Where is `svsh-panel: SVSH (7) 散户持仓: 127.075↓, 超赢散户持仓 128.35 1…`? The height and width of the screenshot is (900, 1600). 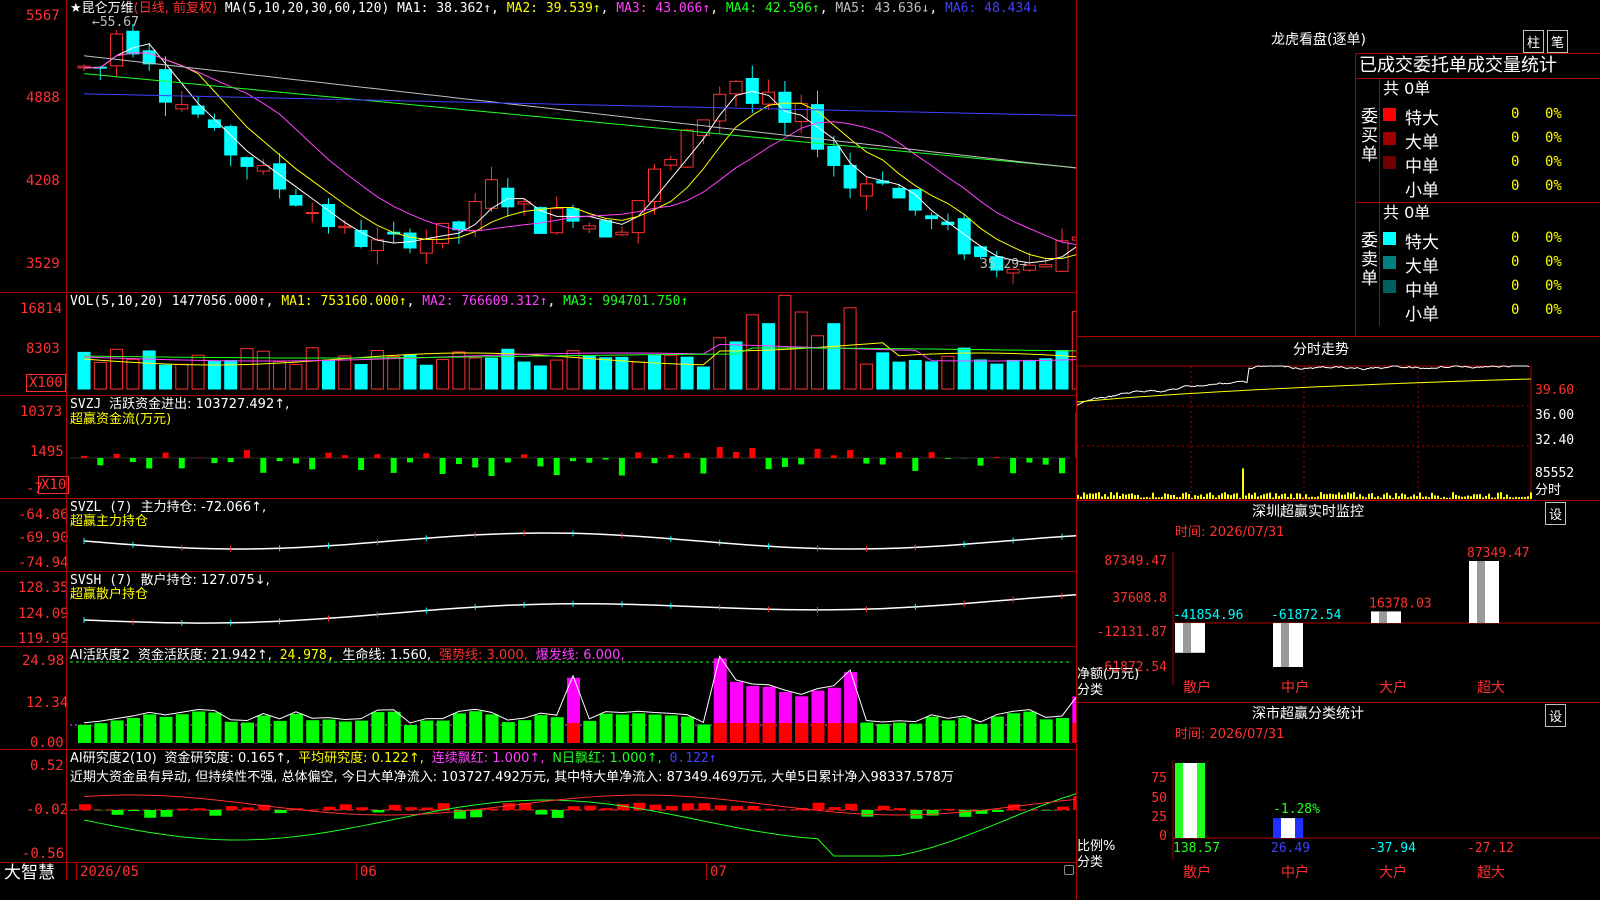 svsh-panel: SVSH (7) 散户持仓: 127.075↓, 超赢散户持仓 128.35 1… is located at coordinates (538, 609).